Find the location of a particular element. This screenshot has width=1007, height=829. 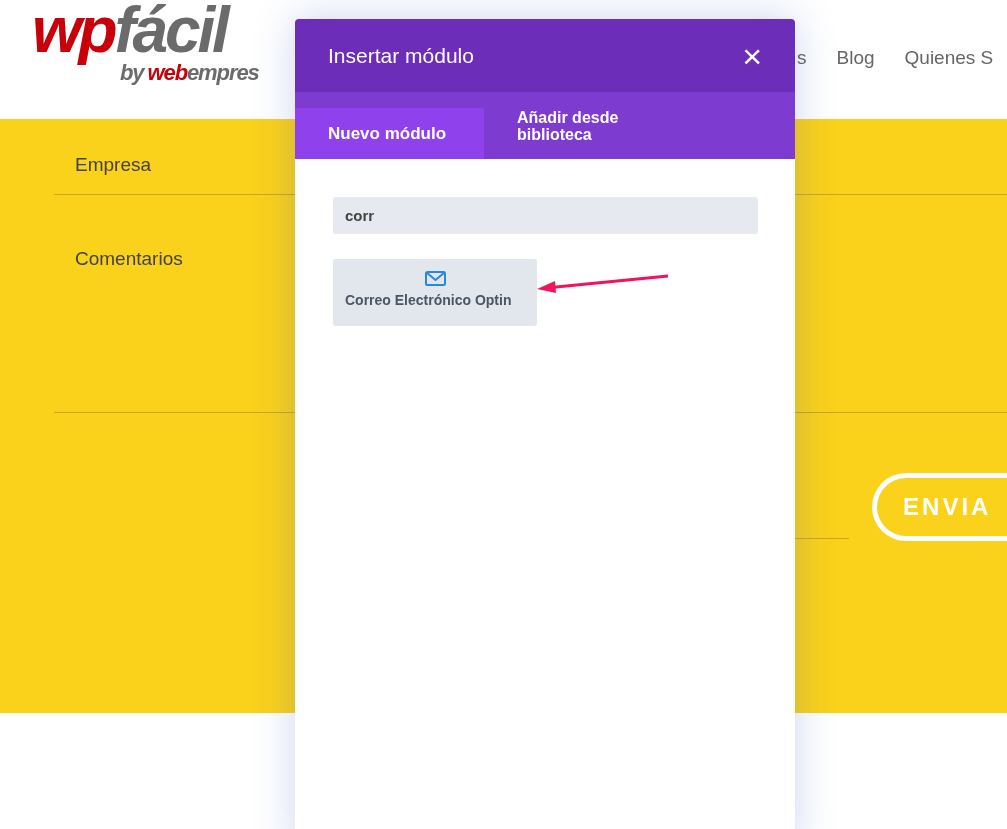

logo-text: fácil is located at coordinates (170, 31).